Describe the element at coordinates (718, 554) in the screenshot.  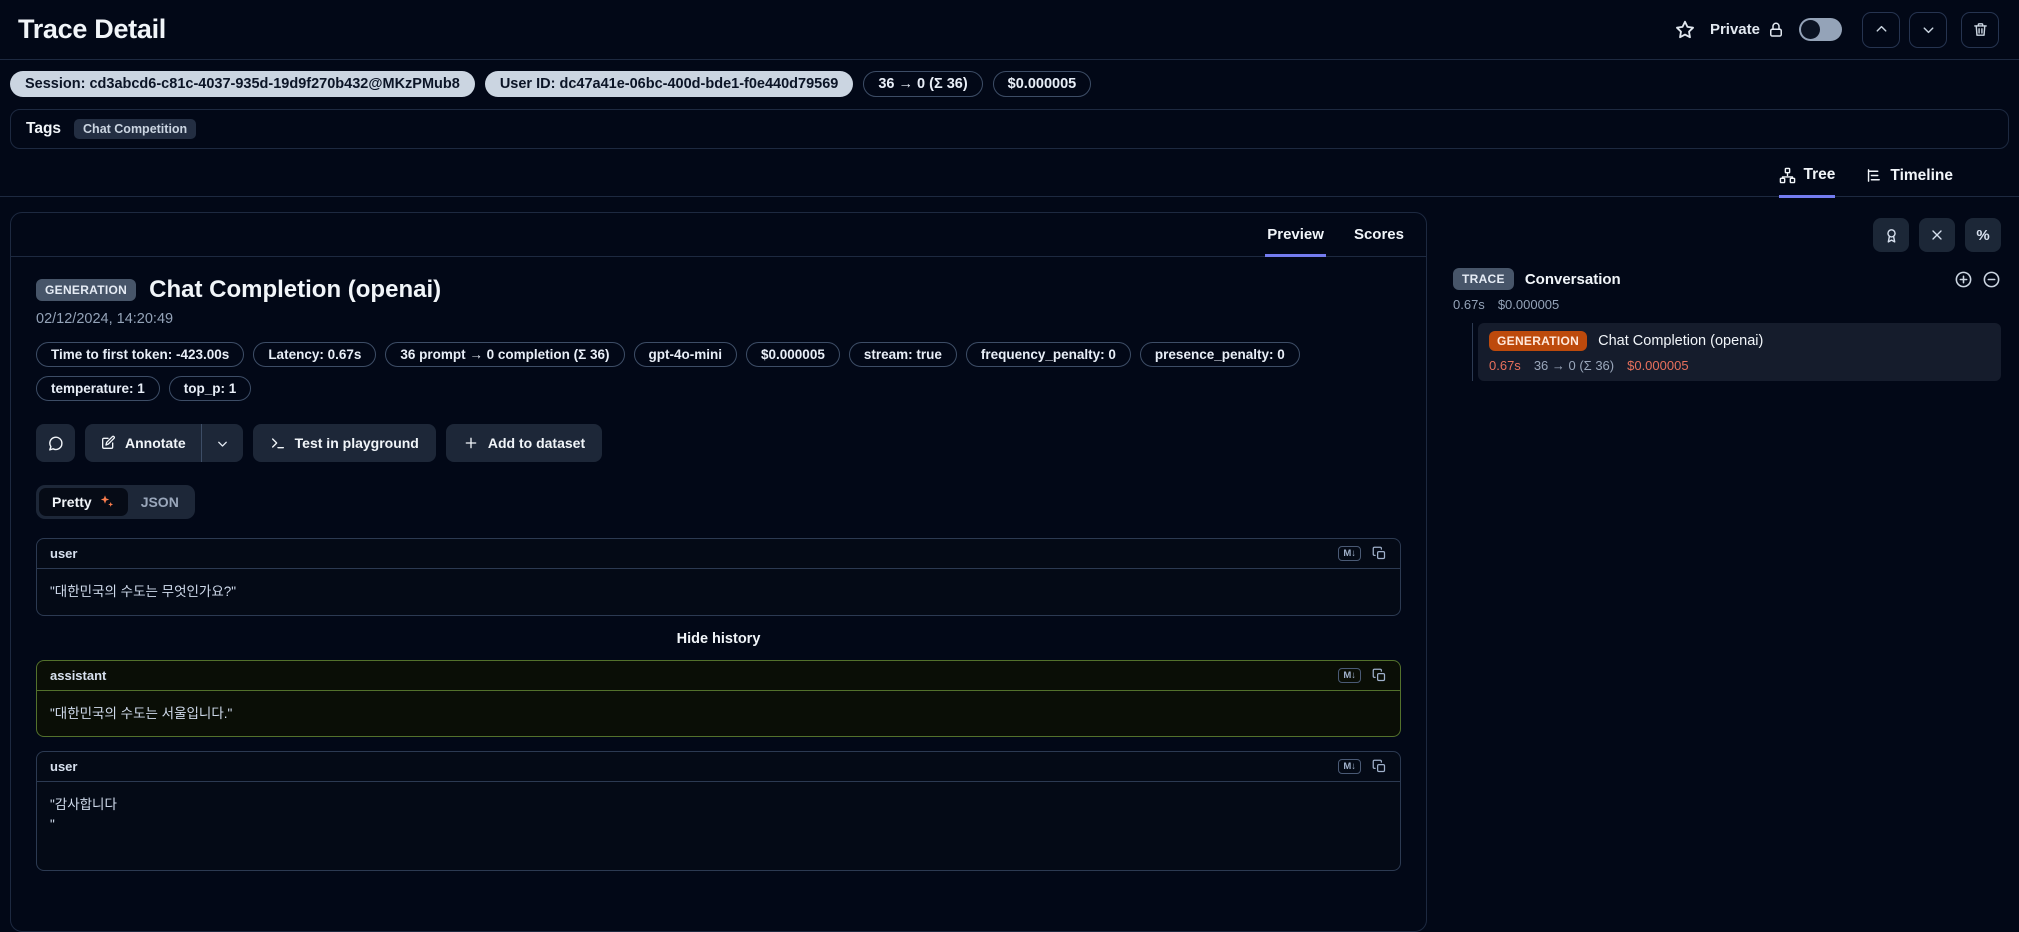
I see `message-header: user M↓` at that location.